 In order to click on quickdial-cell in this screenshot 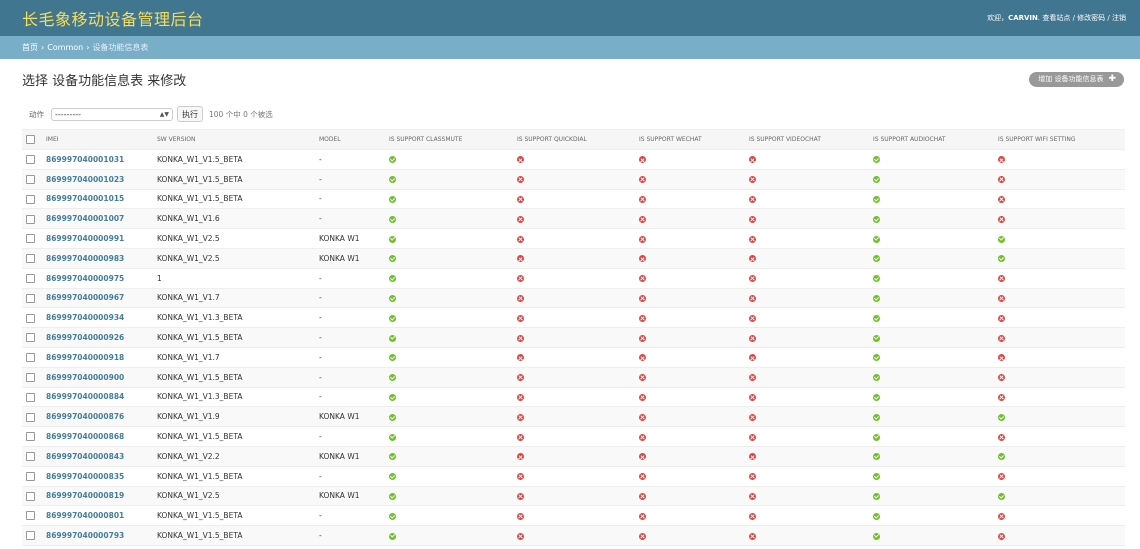, I will do `click(574, 179)`.